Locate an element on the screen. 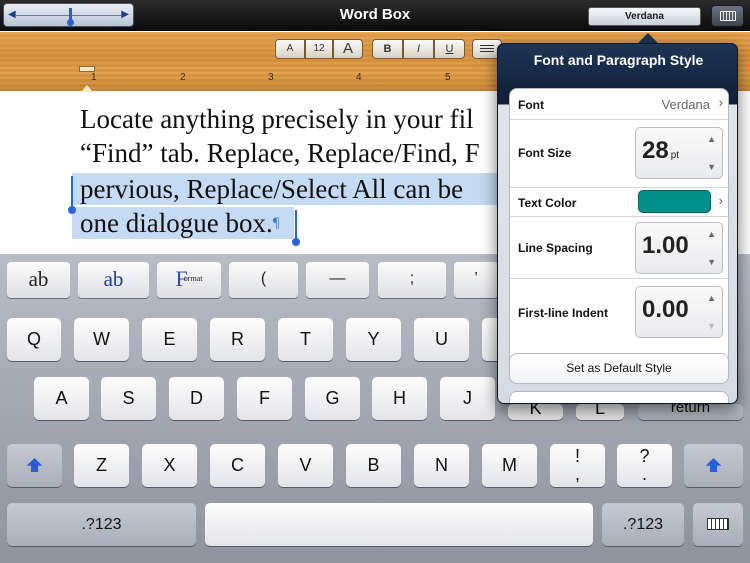 The image size is (750, 563). selected-line: one dialogue box.¶ is located at coordinates (183, 223).